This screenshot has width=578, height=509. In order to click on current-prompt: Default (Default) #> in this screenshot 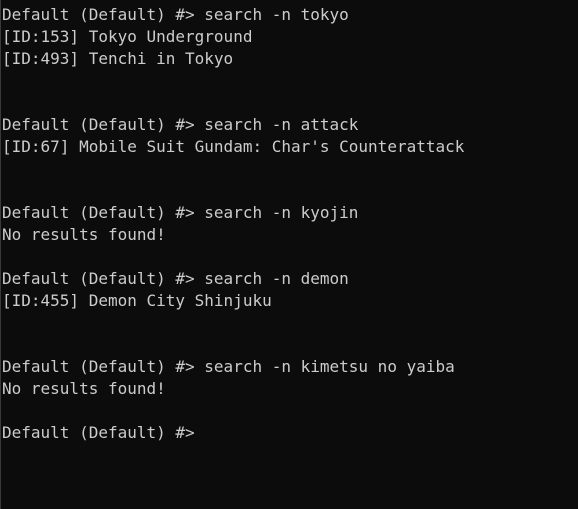, I will do `click(98, 433)`.